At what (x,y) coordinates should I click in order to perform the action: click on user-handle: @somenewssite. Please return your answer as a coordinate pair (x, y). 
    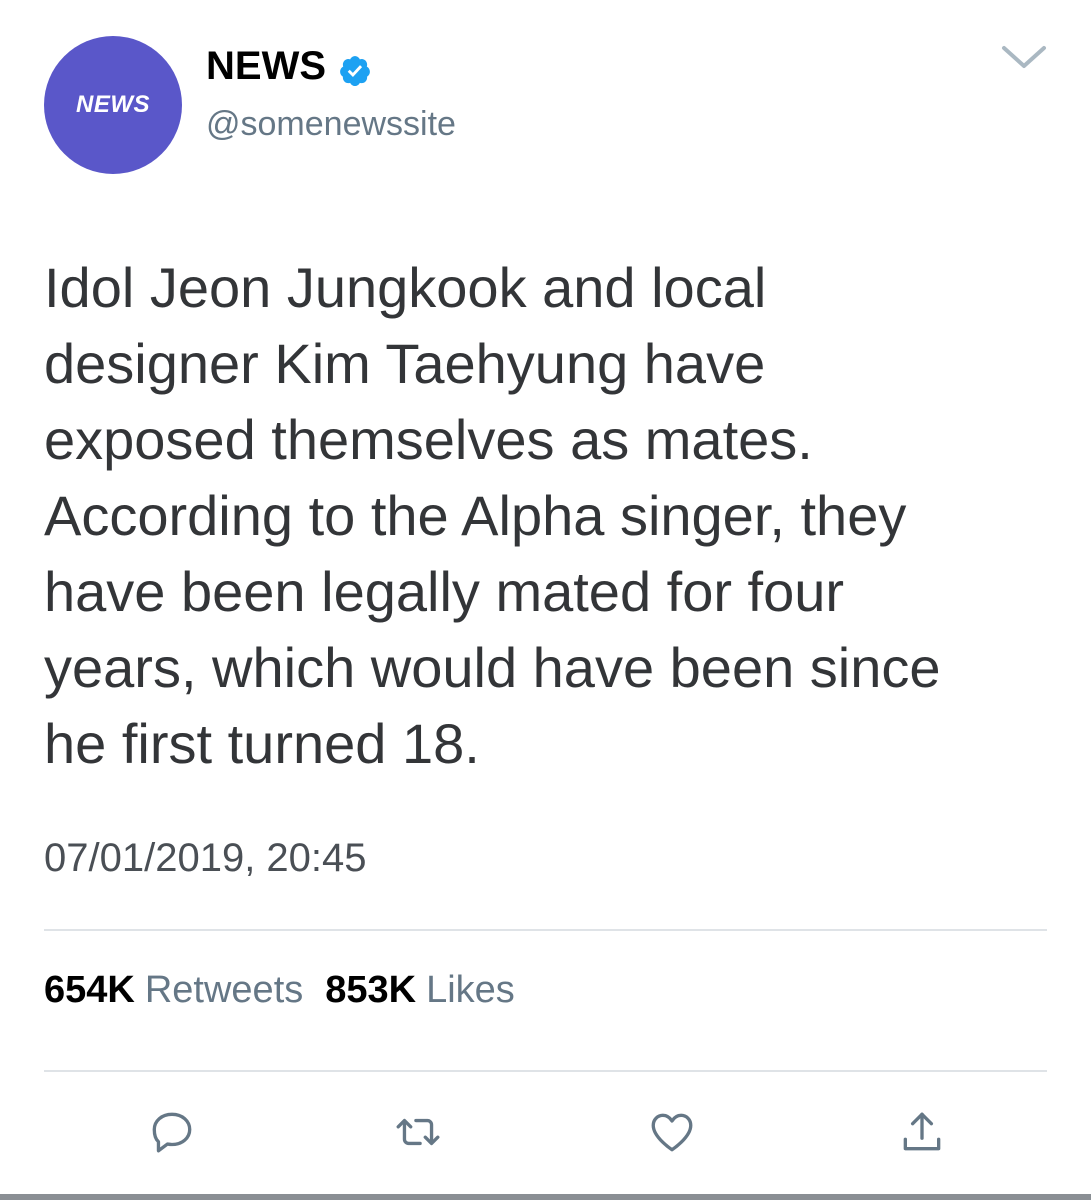
    Looking at the image, I should click on (331, 124).